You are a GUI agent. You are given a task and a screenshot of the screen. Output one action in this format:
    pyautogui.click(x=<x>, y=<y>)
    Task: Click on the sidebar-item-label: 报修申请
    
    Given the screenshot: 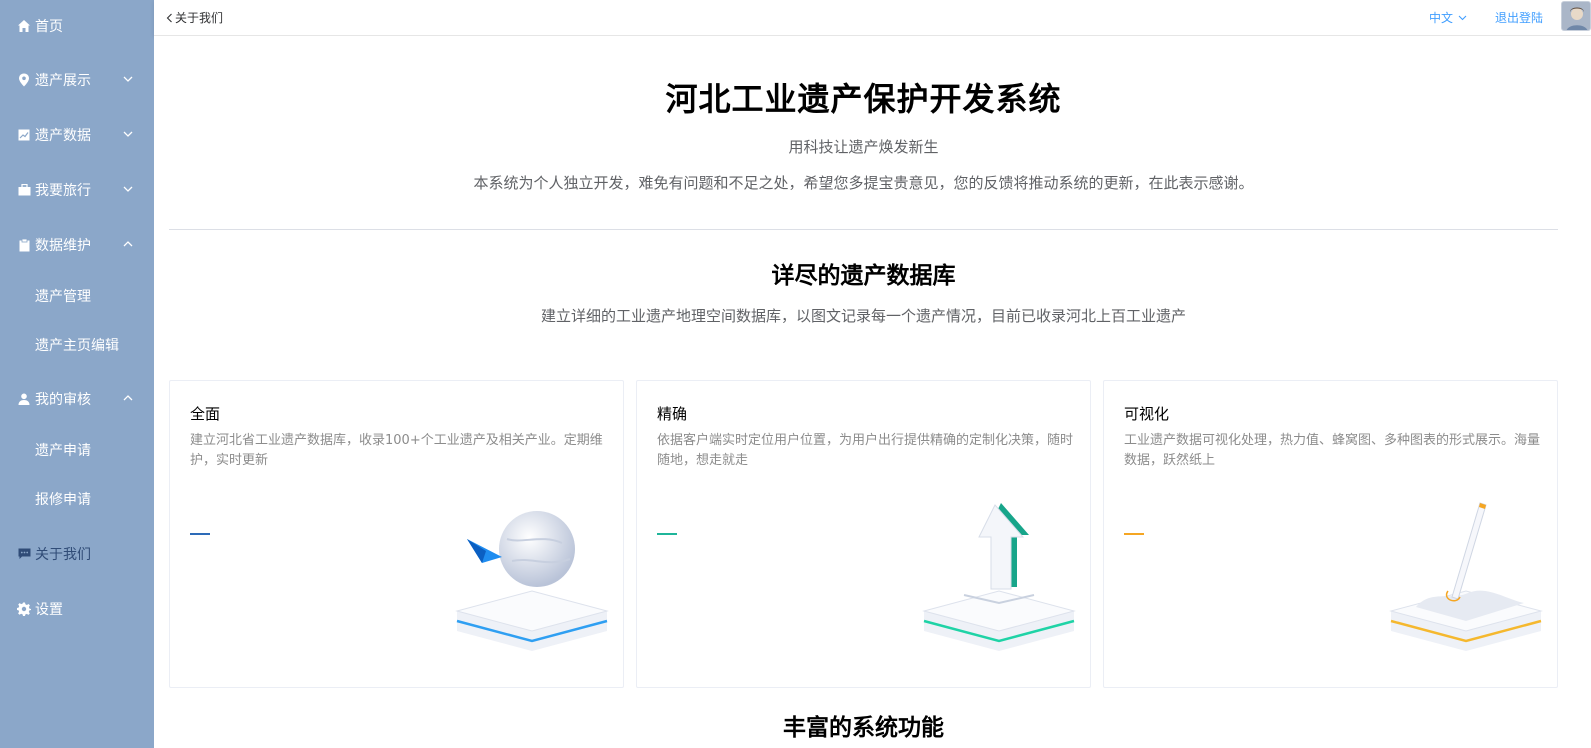 What is the action you would take?
    pyautogui.click(x=63, y=500)
    